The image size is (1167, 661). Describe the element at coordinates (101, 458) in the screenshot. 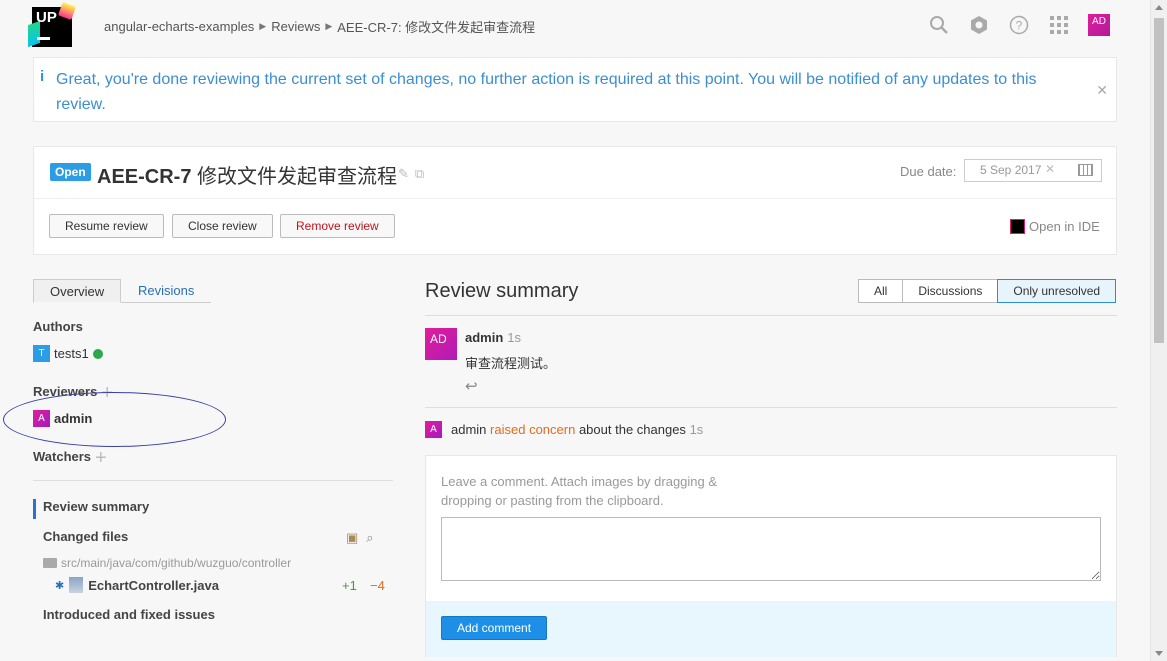

I see `add-watcher-icon: +` at that location.